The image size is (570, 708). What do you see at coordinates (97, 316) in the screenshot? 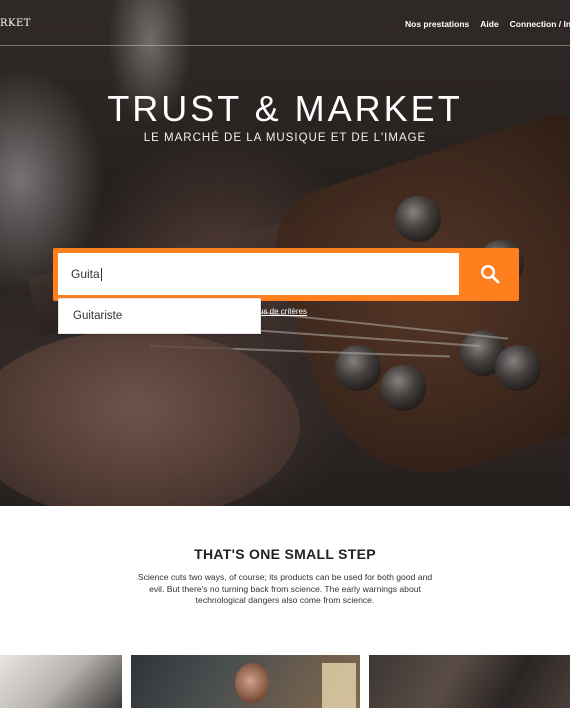
I see `autocomplete-option: Guitariste` at bounding box center [97, 316].